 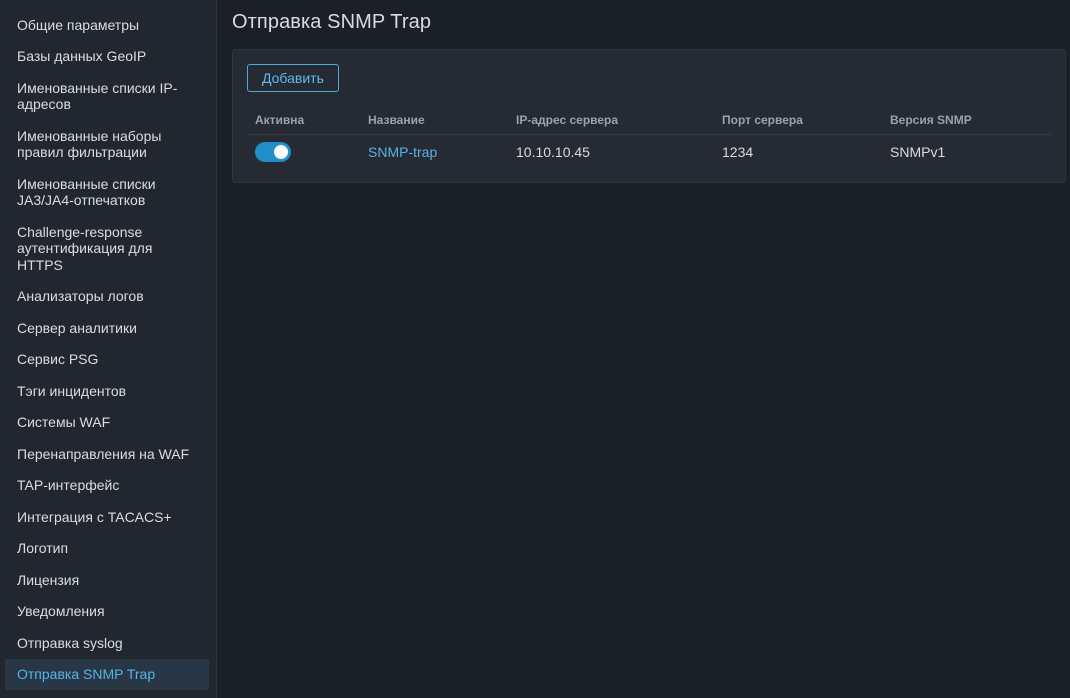 What do you see at coordinates (107, 674) in the screenshot?
I see `sidebar-item-snmp-trap: Отправка SNMP Trap` at bounding box center [107, 674].